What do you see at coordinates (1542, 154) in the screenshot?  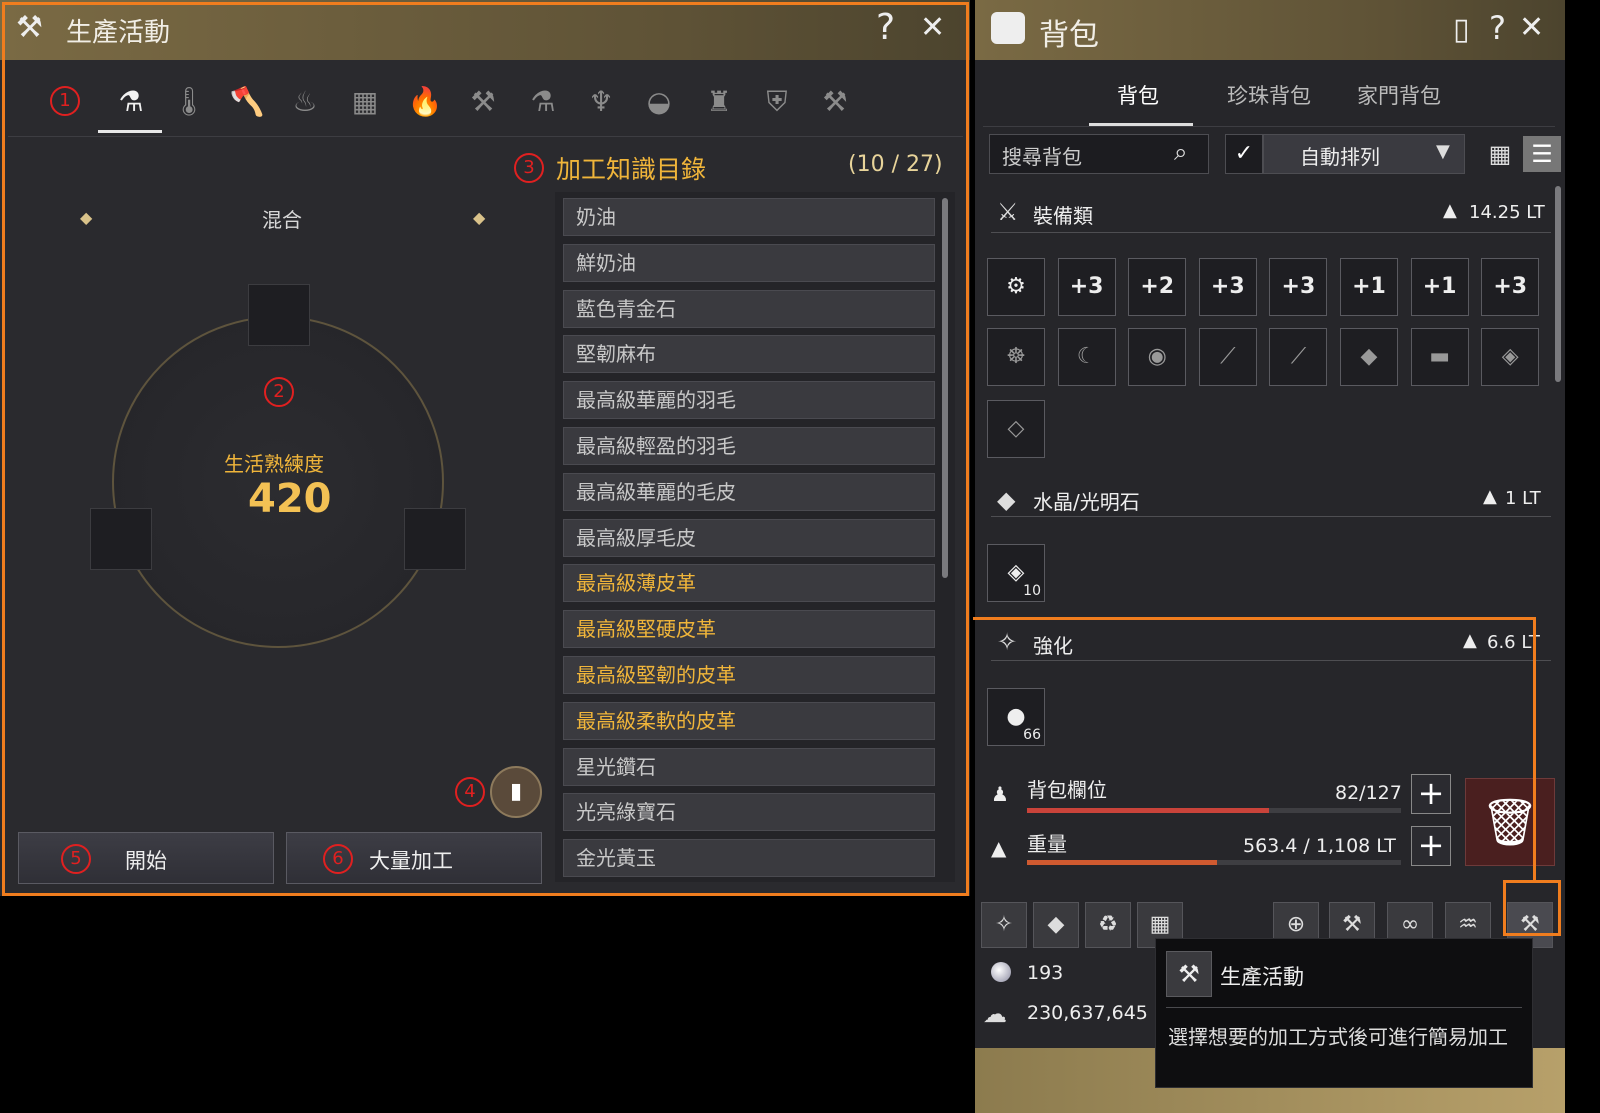 I see `list-view-icon: ☰` at bounding box center [1542, 154].